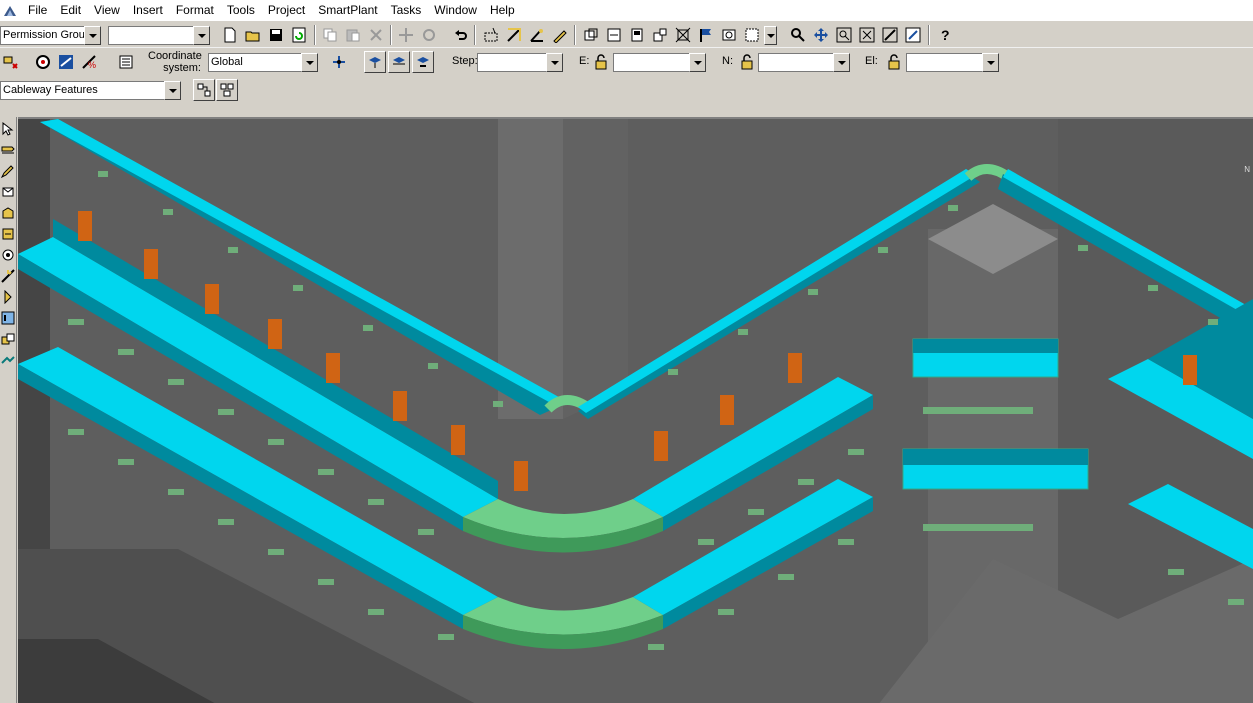  I want to click on insert-fitting-icon, so click(8, 212).